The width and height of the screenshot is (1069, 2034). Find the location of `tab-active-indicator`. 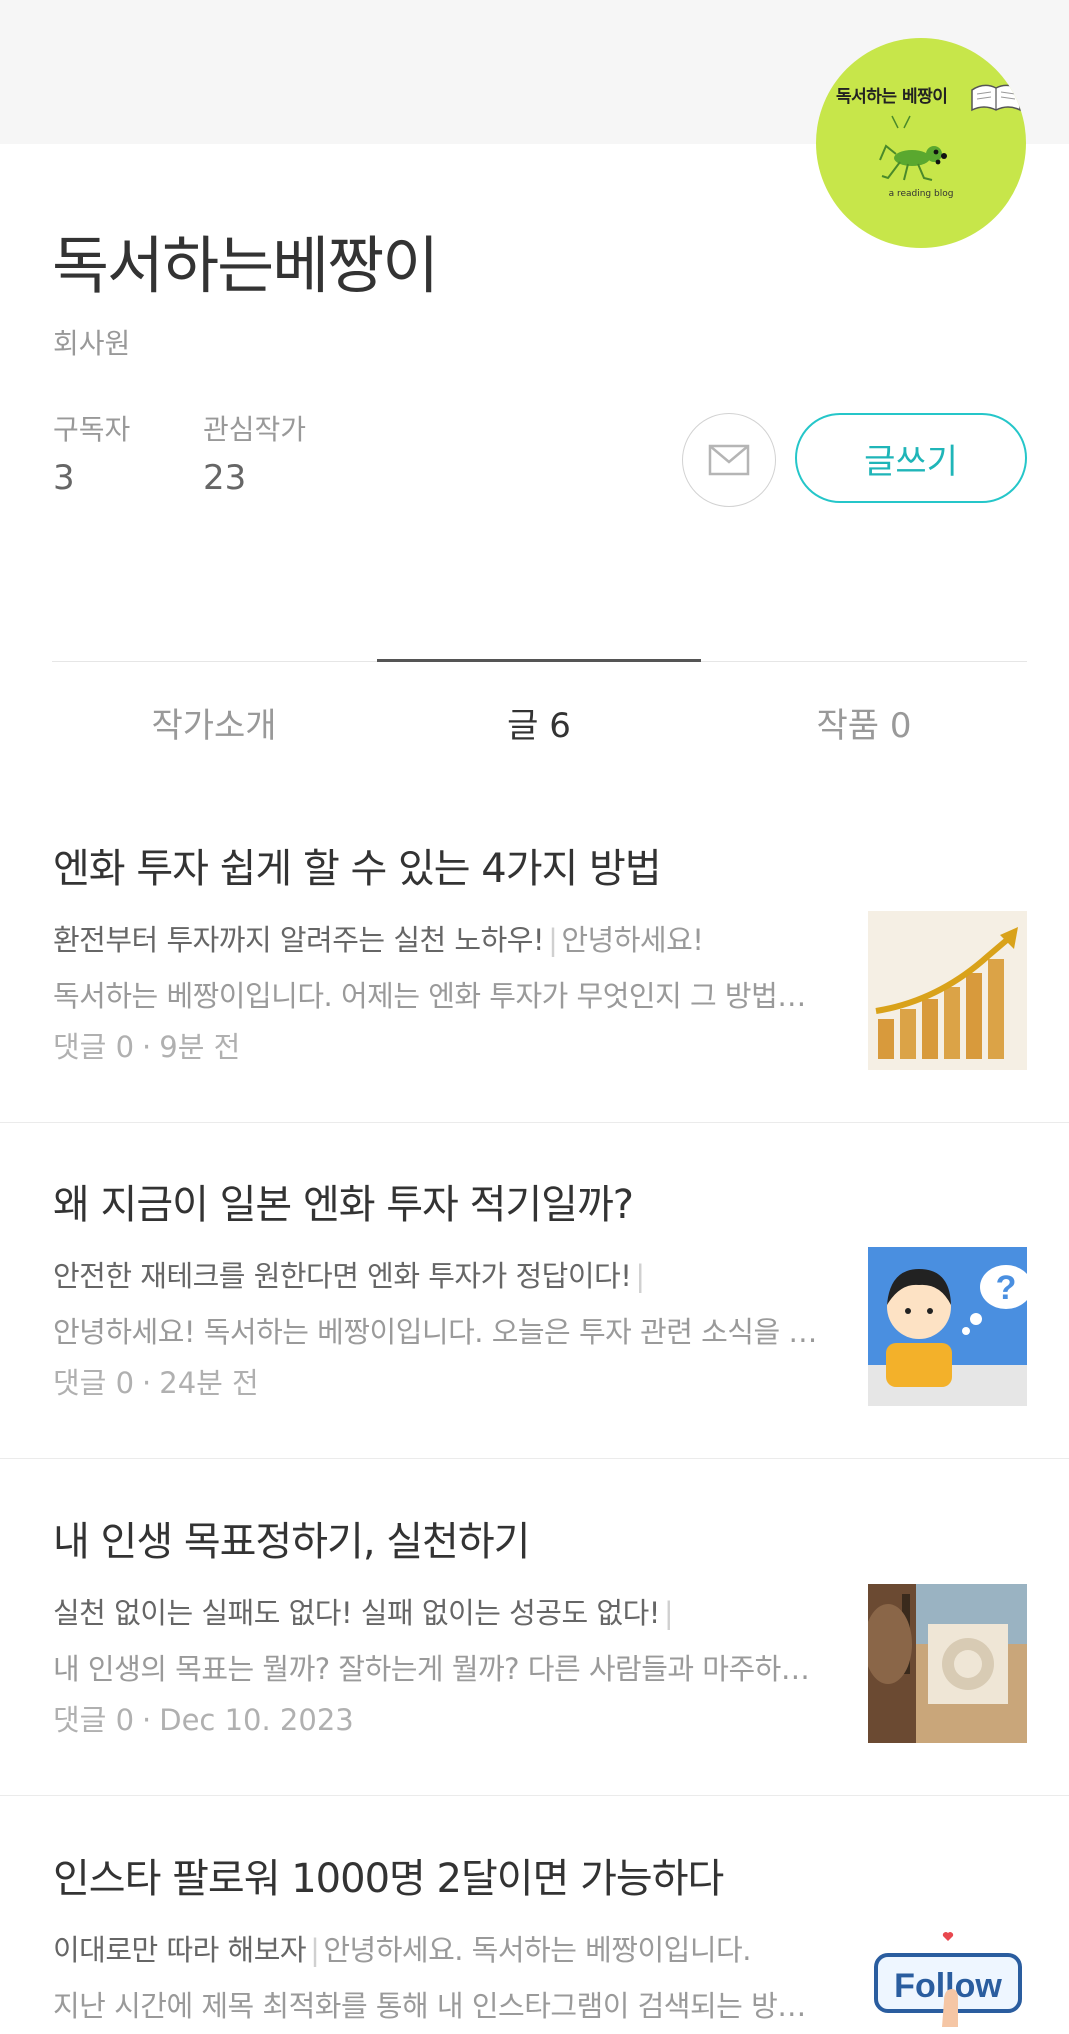

tab-active-indicator is located at coordinates (539, 660).